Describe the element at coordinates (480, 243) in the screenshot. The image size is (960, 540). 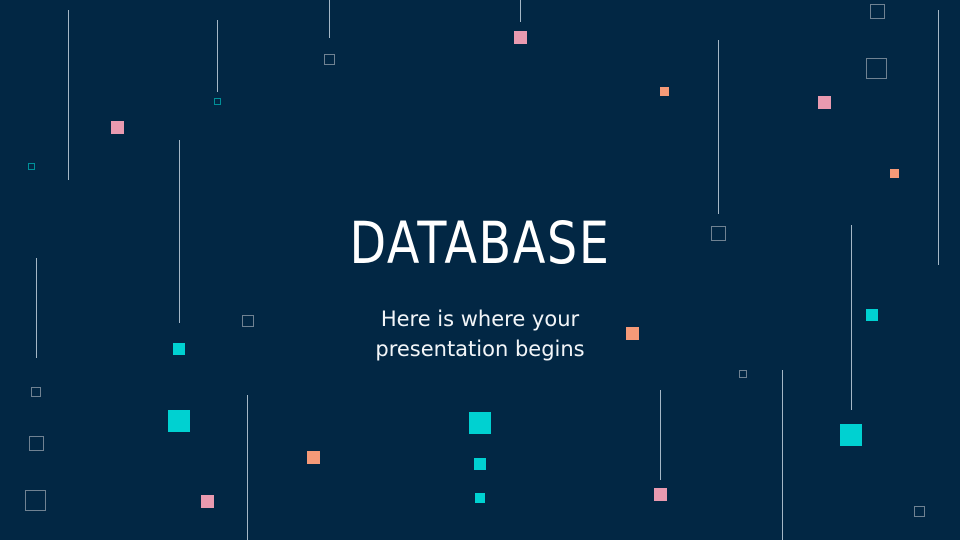
I see `slide-title: DATABASE` at that location.